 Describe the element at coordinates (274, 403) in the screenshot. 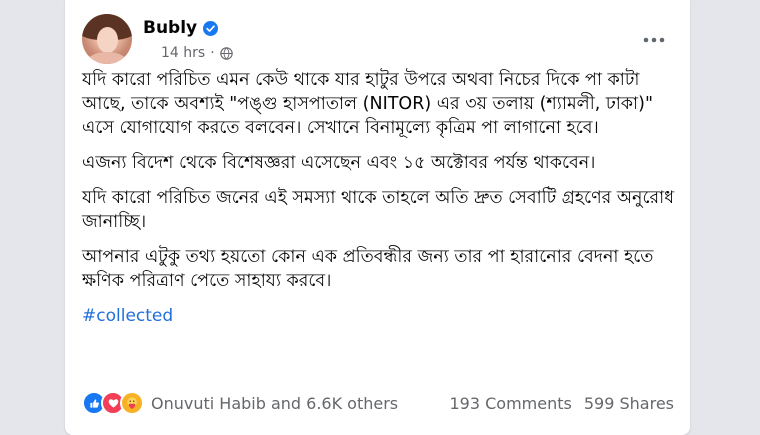

I see `reaction-summary: Onuvuti Habib and 6.6K others` at that location.